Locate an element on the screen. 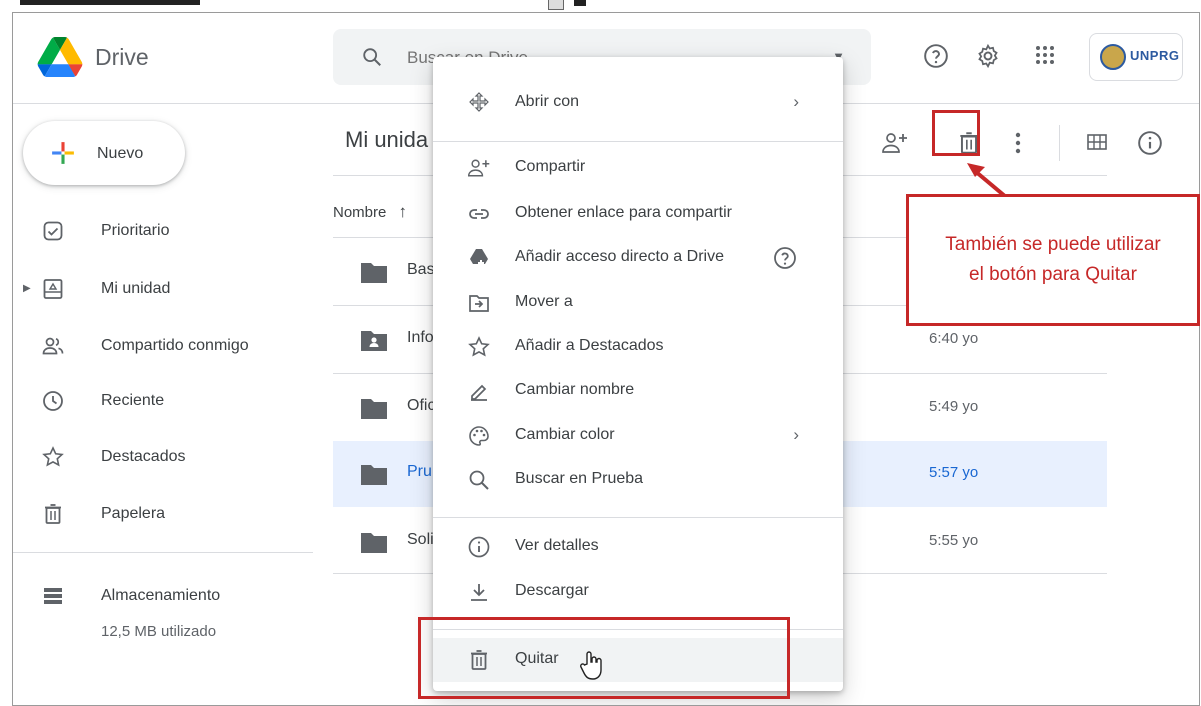 The height and width of the screenshot is (706, 1201). sidebar-item-label: Destacados is located at coordinates (143, 456).